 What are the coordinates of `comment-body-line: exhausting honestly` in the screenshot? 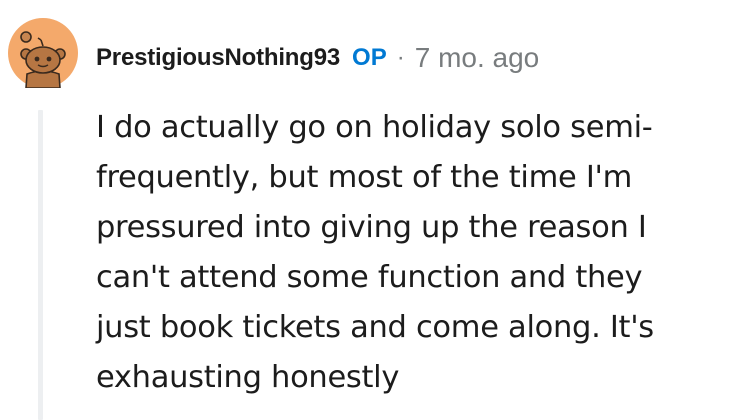 It's located at (248, 377).